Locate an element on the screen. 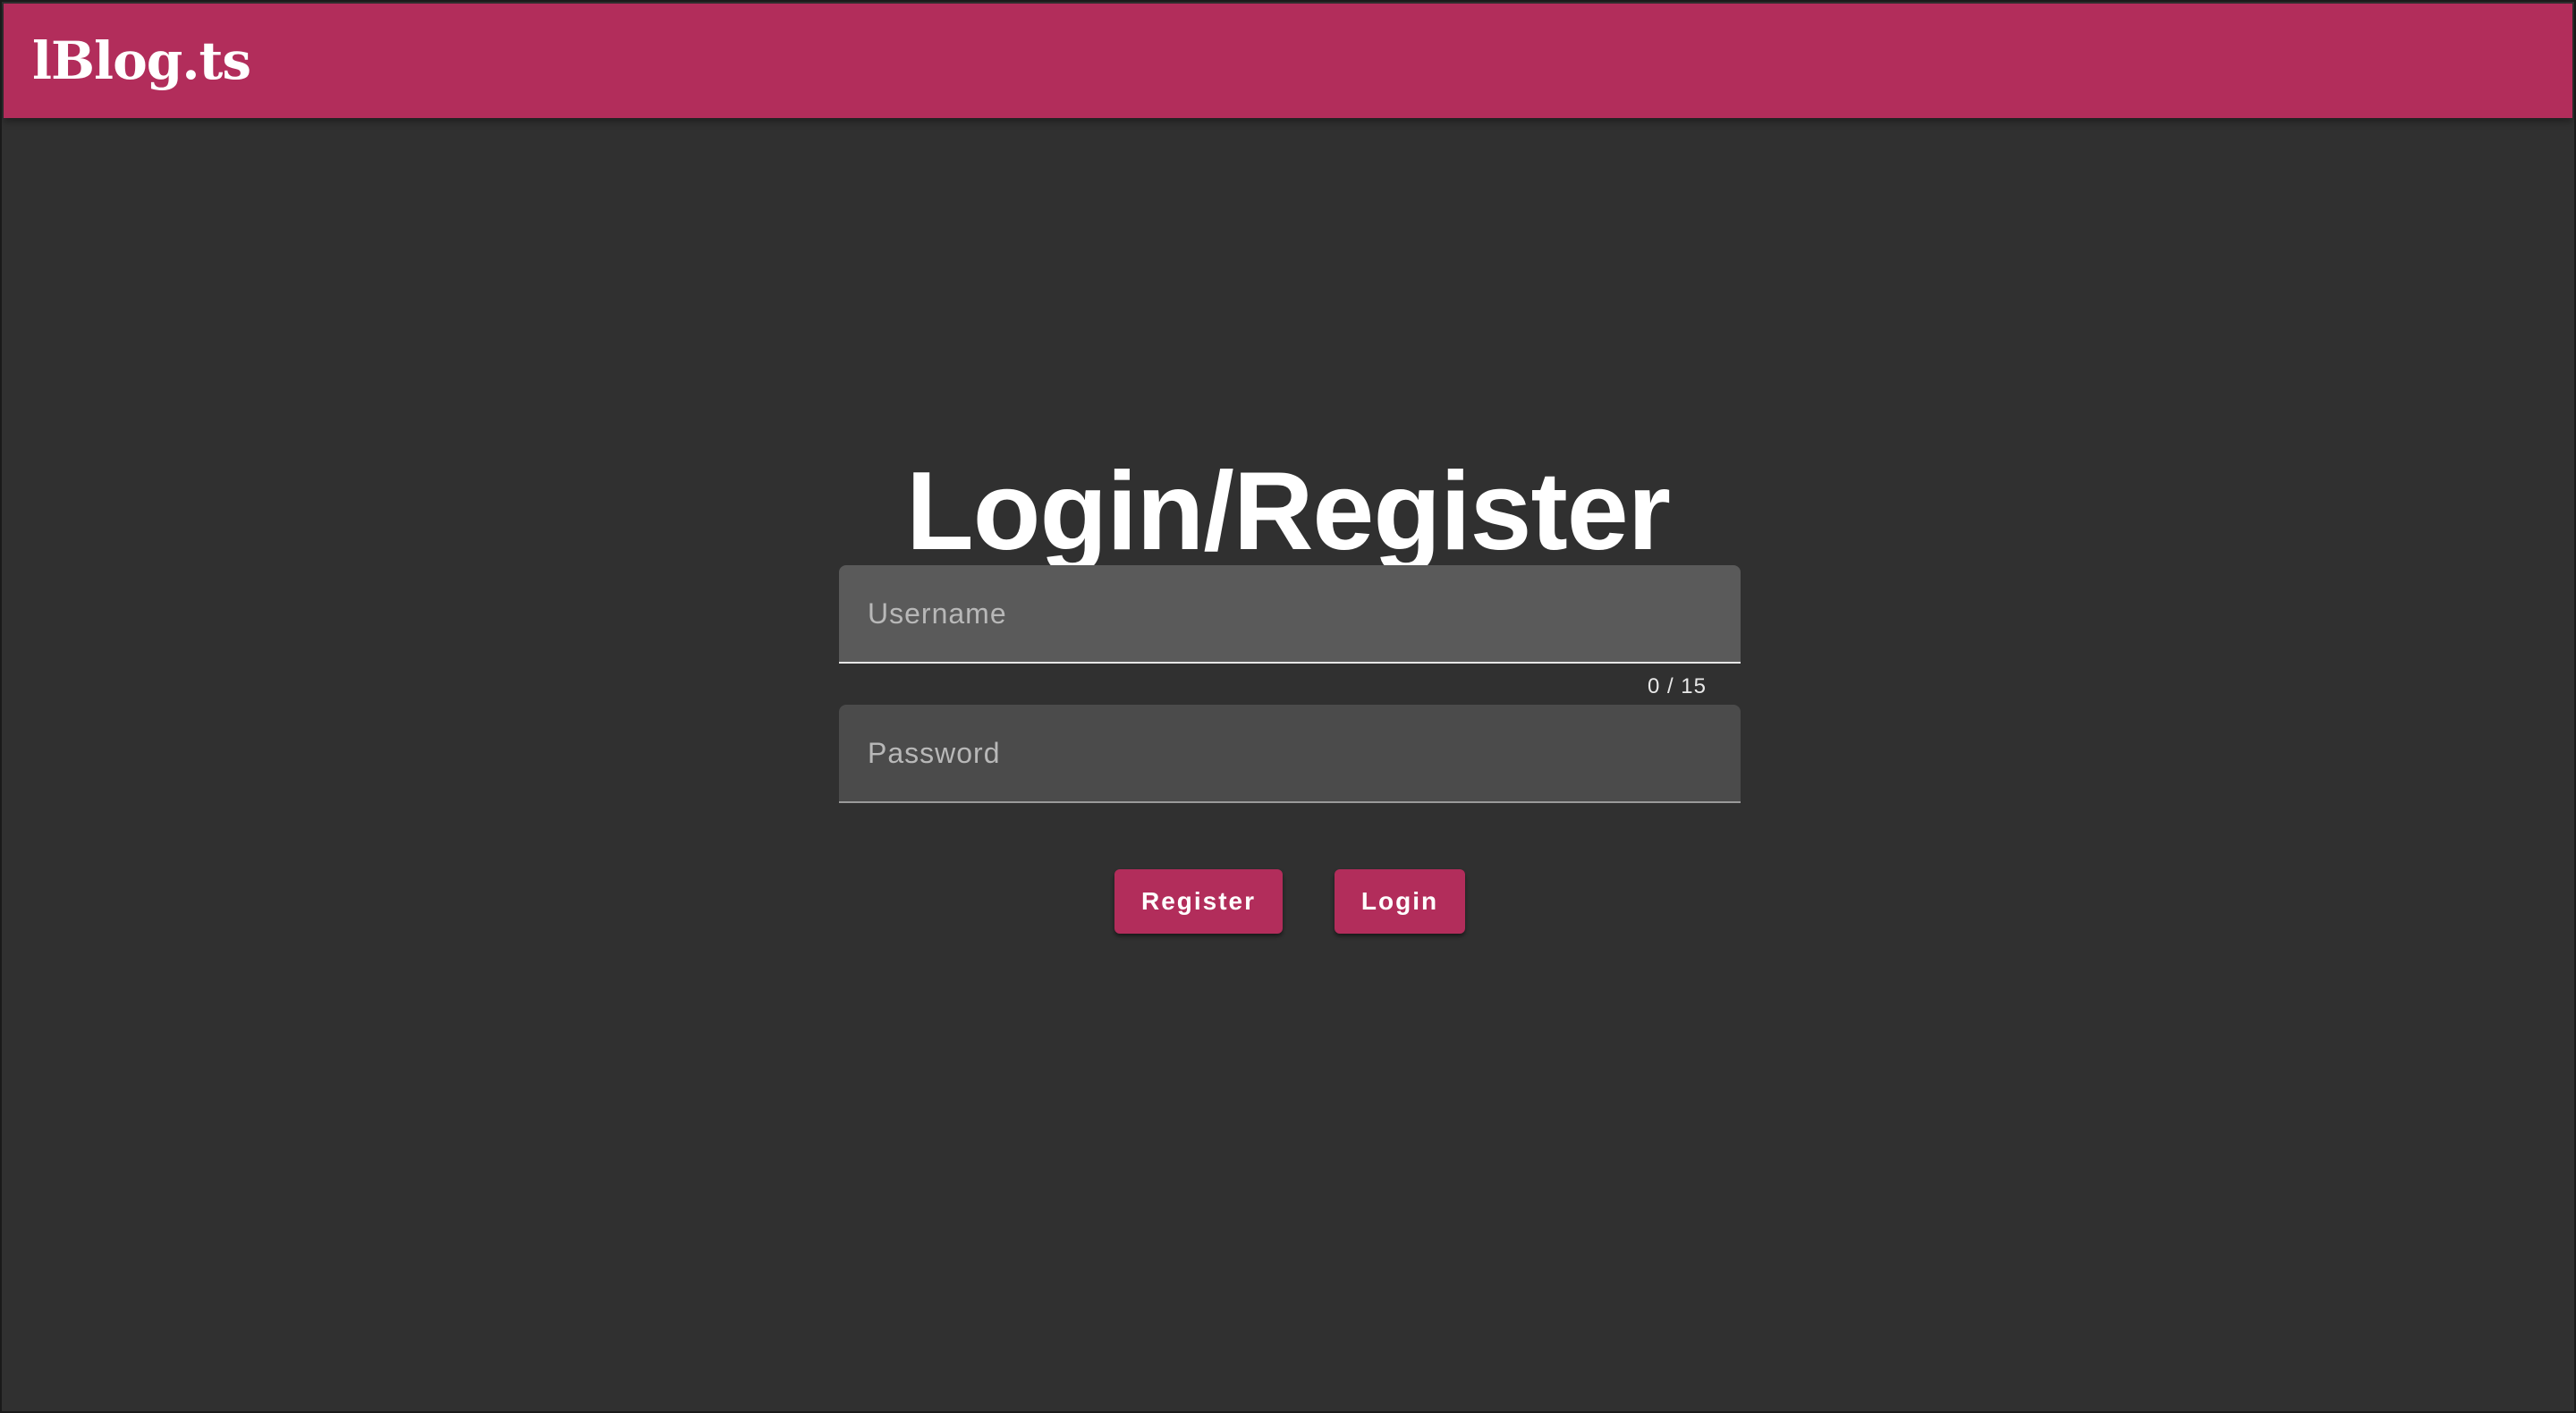 The image size is (2576, 1413). username-character-counter: 0 / 15 is located at coordinates (1677, 686).